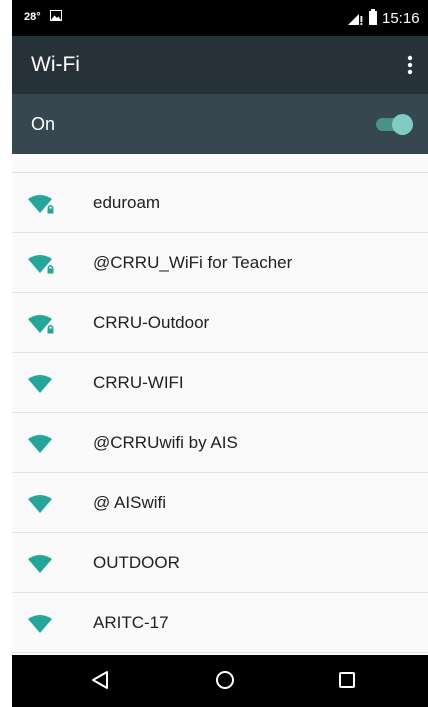 This screenshot has height=707, width=428. What do you see at coordinates (220, 503) in the screenshot?
I see `network-row: @ AISwifi` at bounding box center [220, 503].